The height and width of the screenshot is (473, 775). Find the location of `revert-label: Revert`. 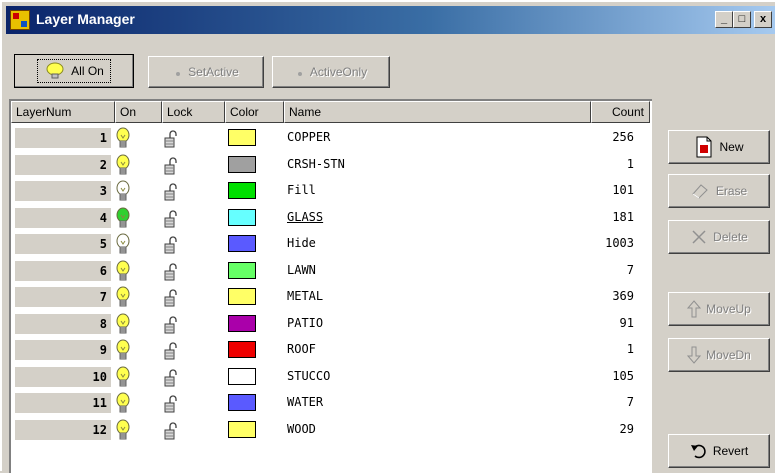

revert-label: Revert is located at coordinates (730, 451).